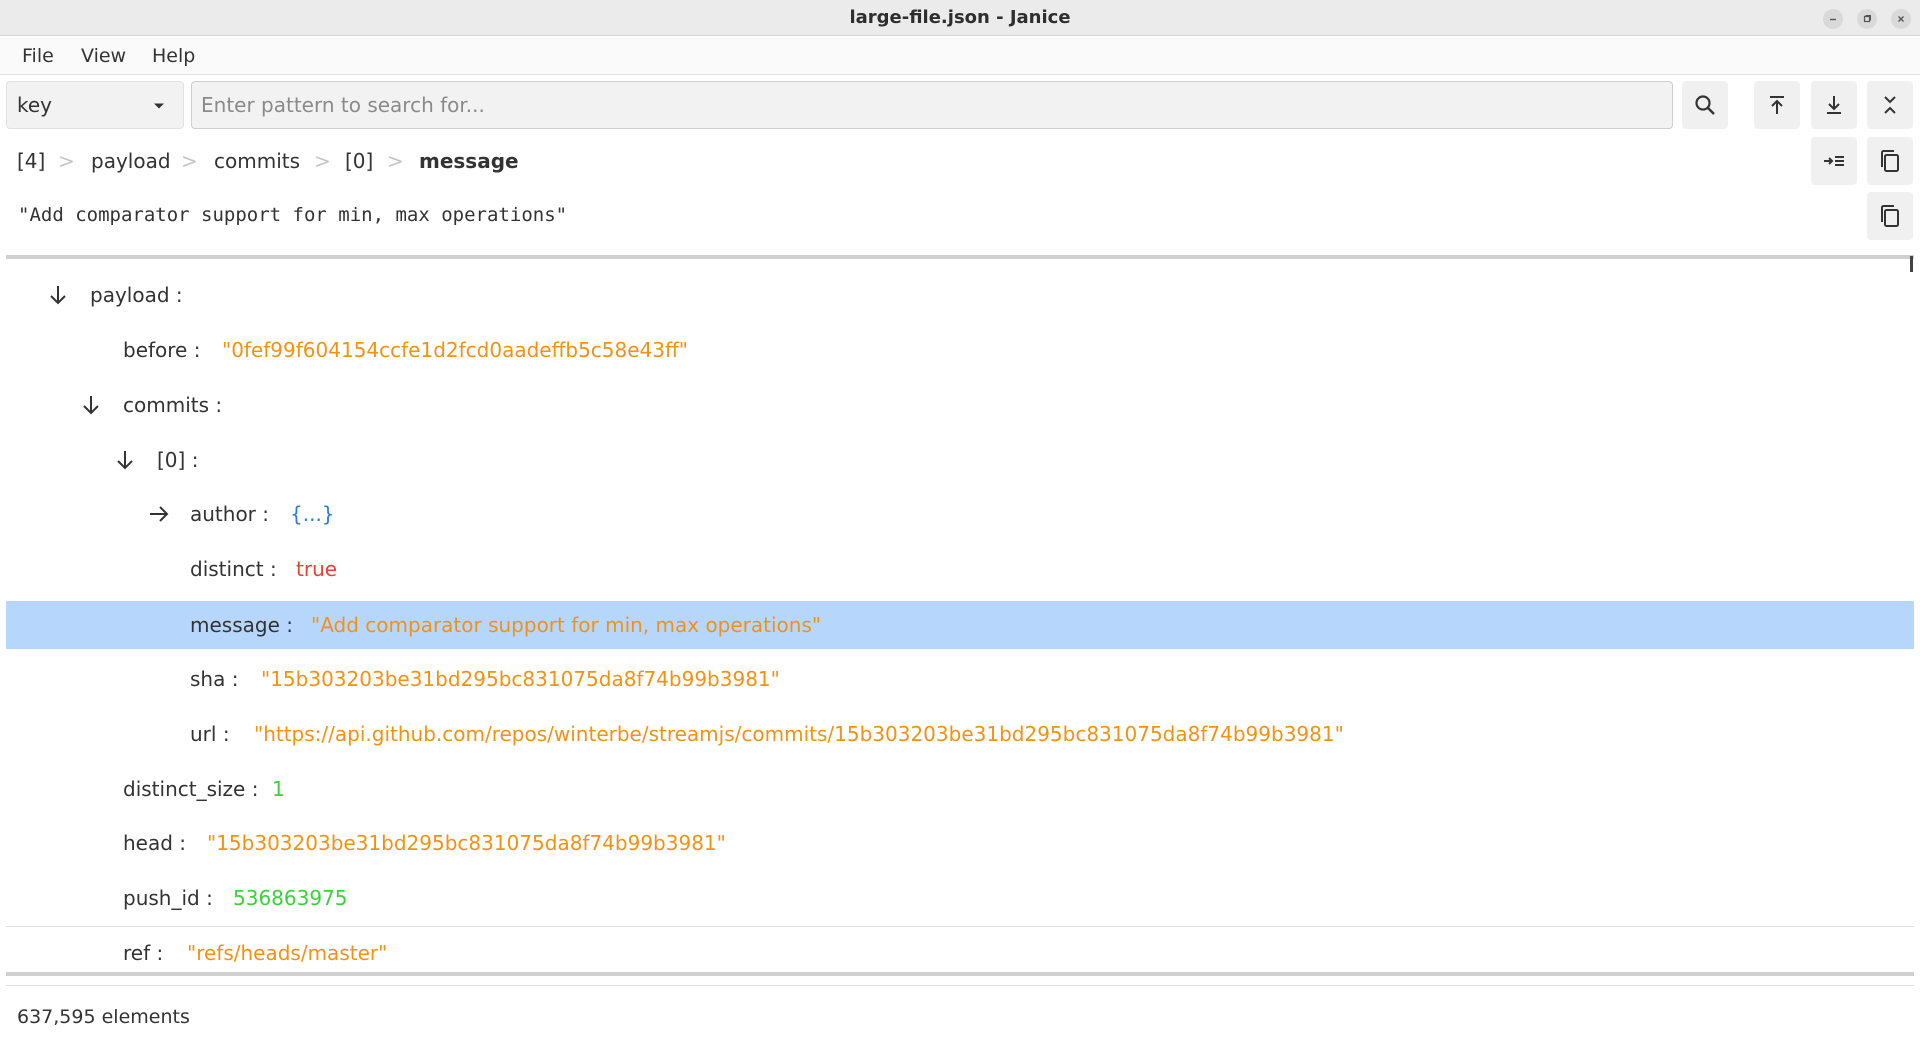 This screenshot has height=1046, width=1920. I want to click on copy-path-button, so click(1890, 161).